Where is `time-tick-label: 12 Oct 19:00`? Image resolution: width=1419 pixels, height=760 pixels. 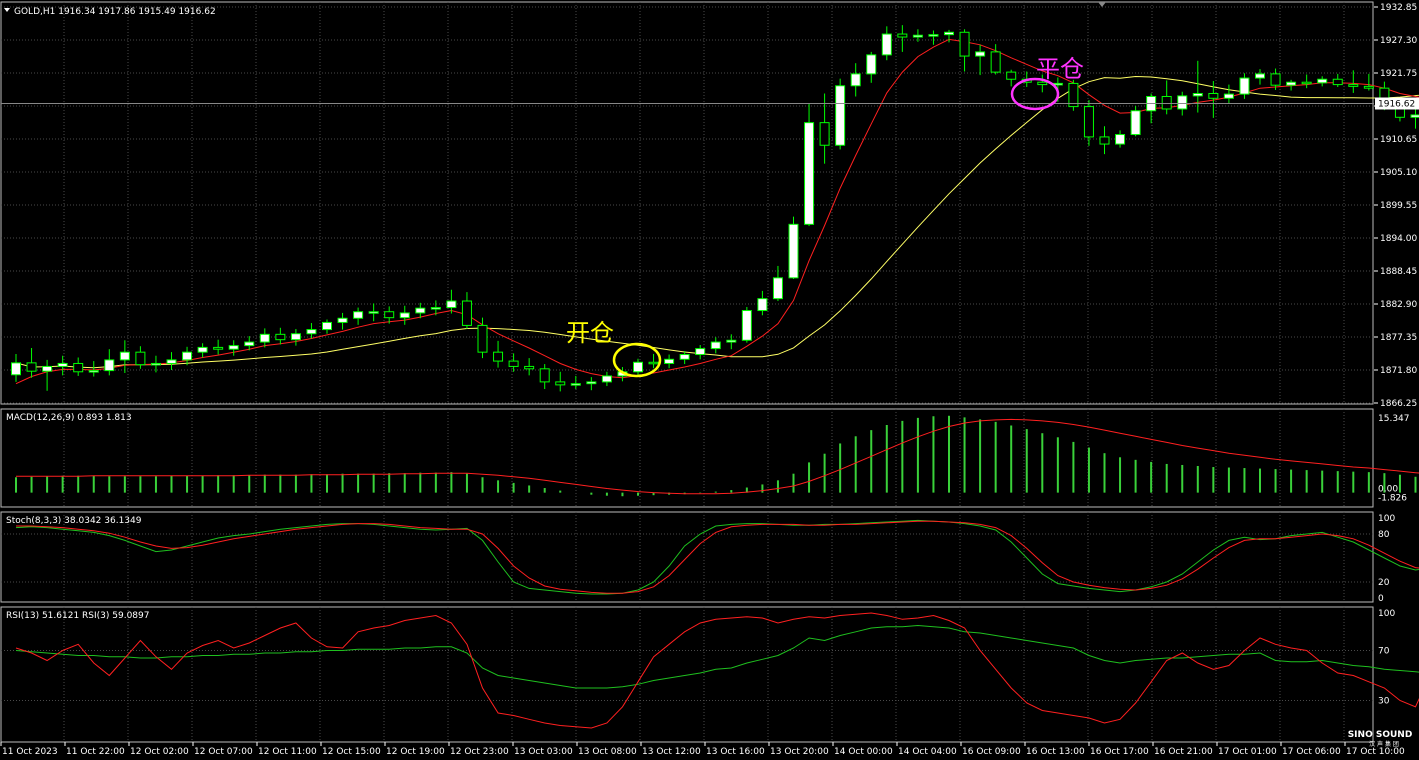 time-tick-label: 12 Oct 19:00 is located at coordinates (415, 752).